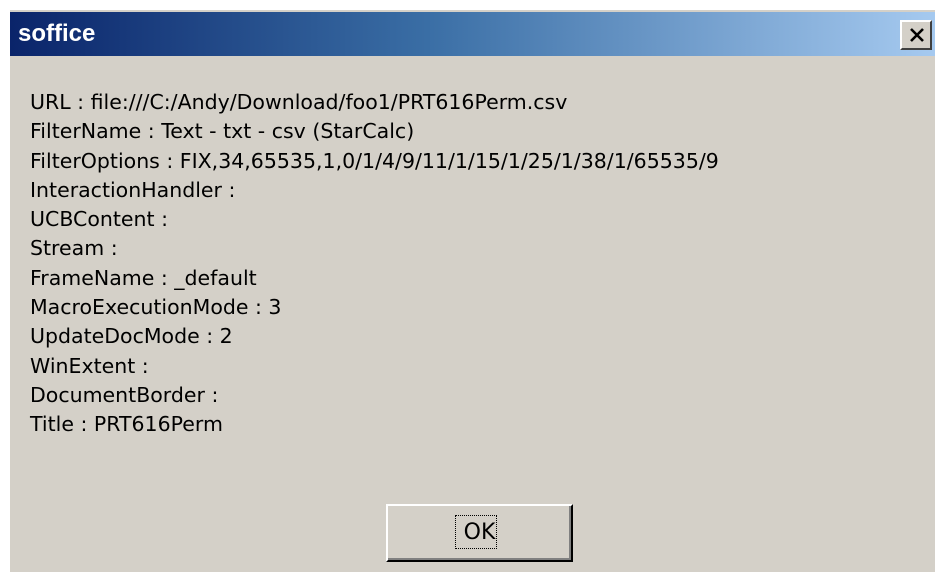 This screenshot has width=935, height=572. Describe the element at coordinates (89, 365) in the screenshot. I see `message-line-win-extent: WinExtent :` at that location.